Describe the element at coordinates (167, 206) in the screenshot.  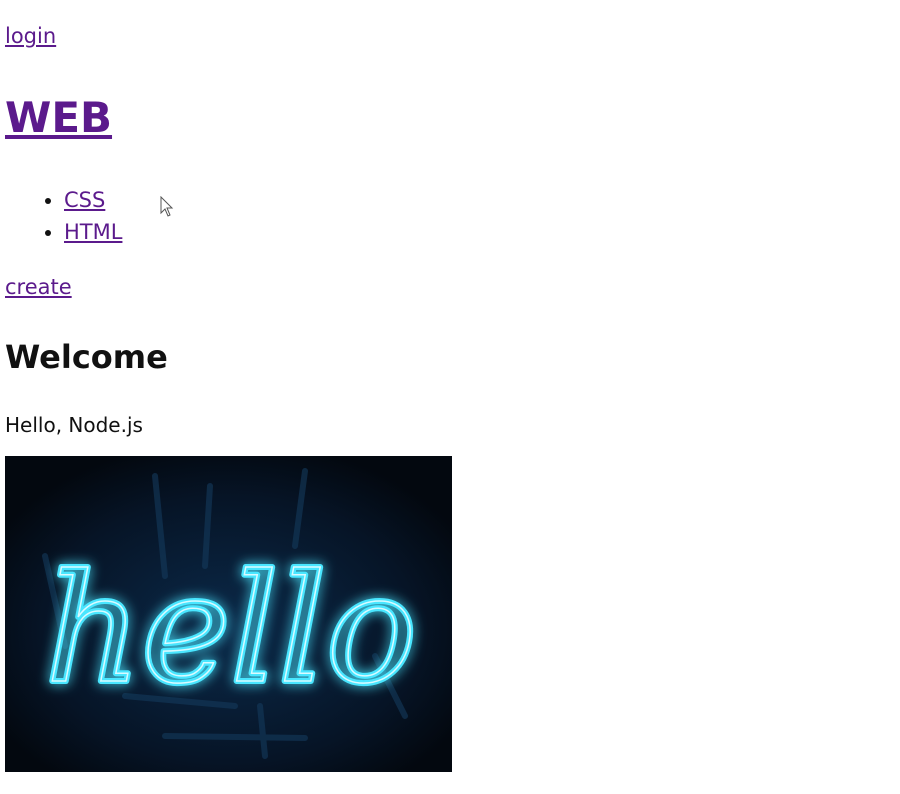
I see `mouse-cursor-icon` at that location.